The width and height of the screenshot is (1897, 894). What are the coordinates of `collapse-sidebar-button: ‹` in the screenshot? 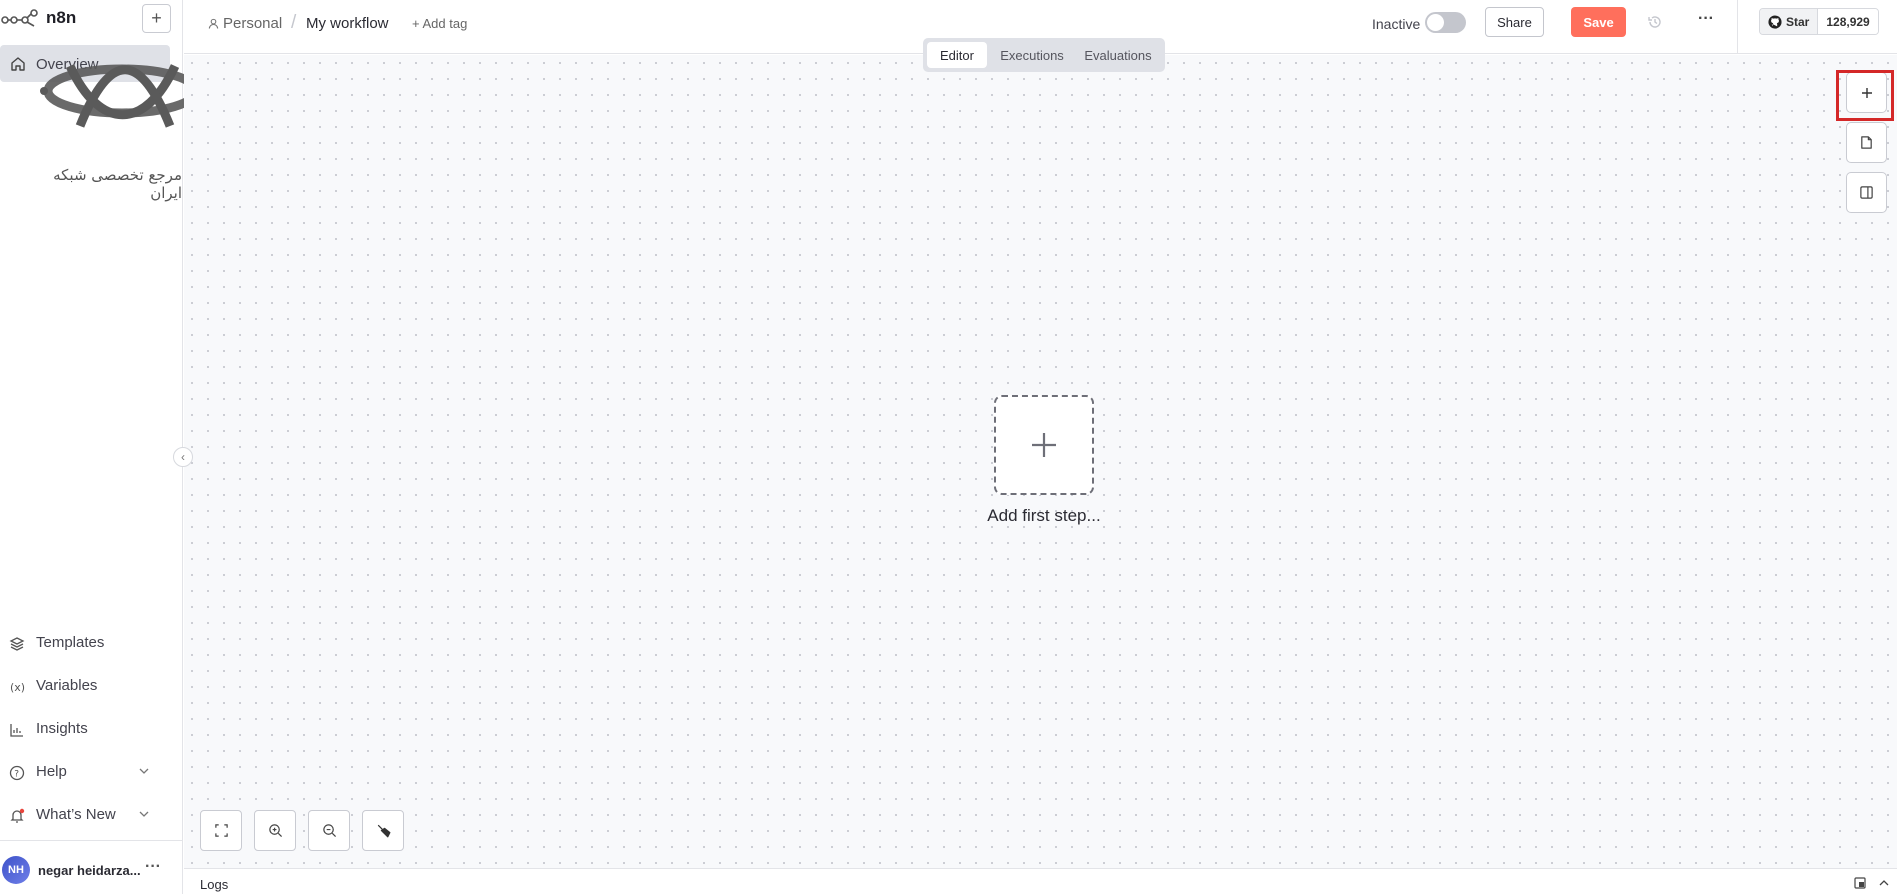 It's located at (183, 457).